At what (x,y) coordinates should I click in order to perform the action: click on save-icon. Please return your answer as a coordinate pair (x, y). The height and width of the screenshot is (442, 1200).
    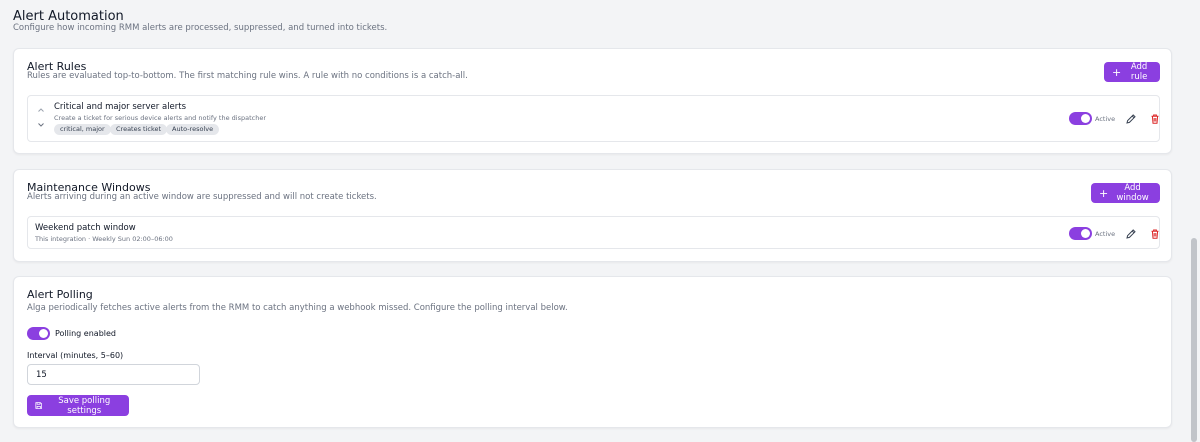
    Looking at the image, I should click on (39, 405).